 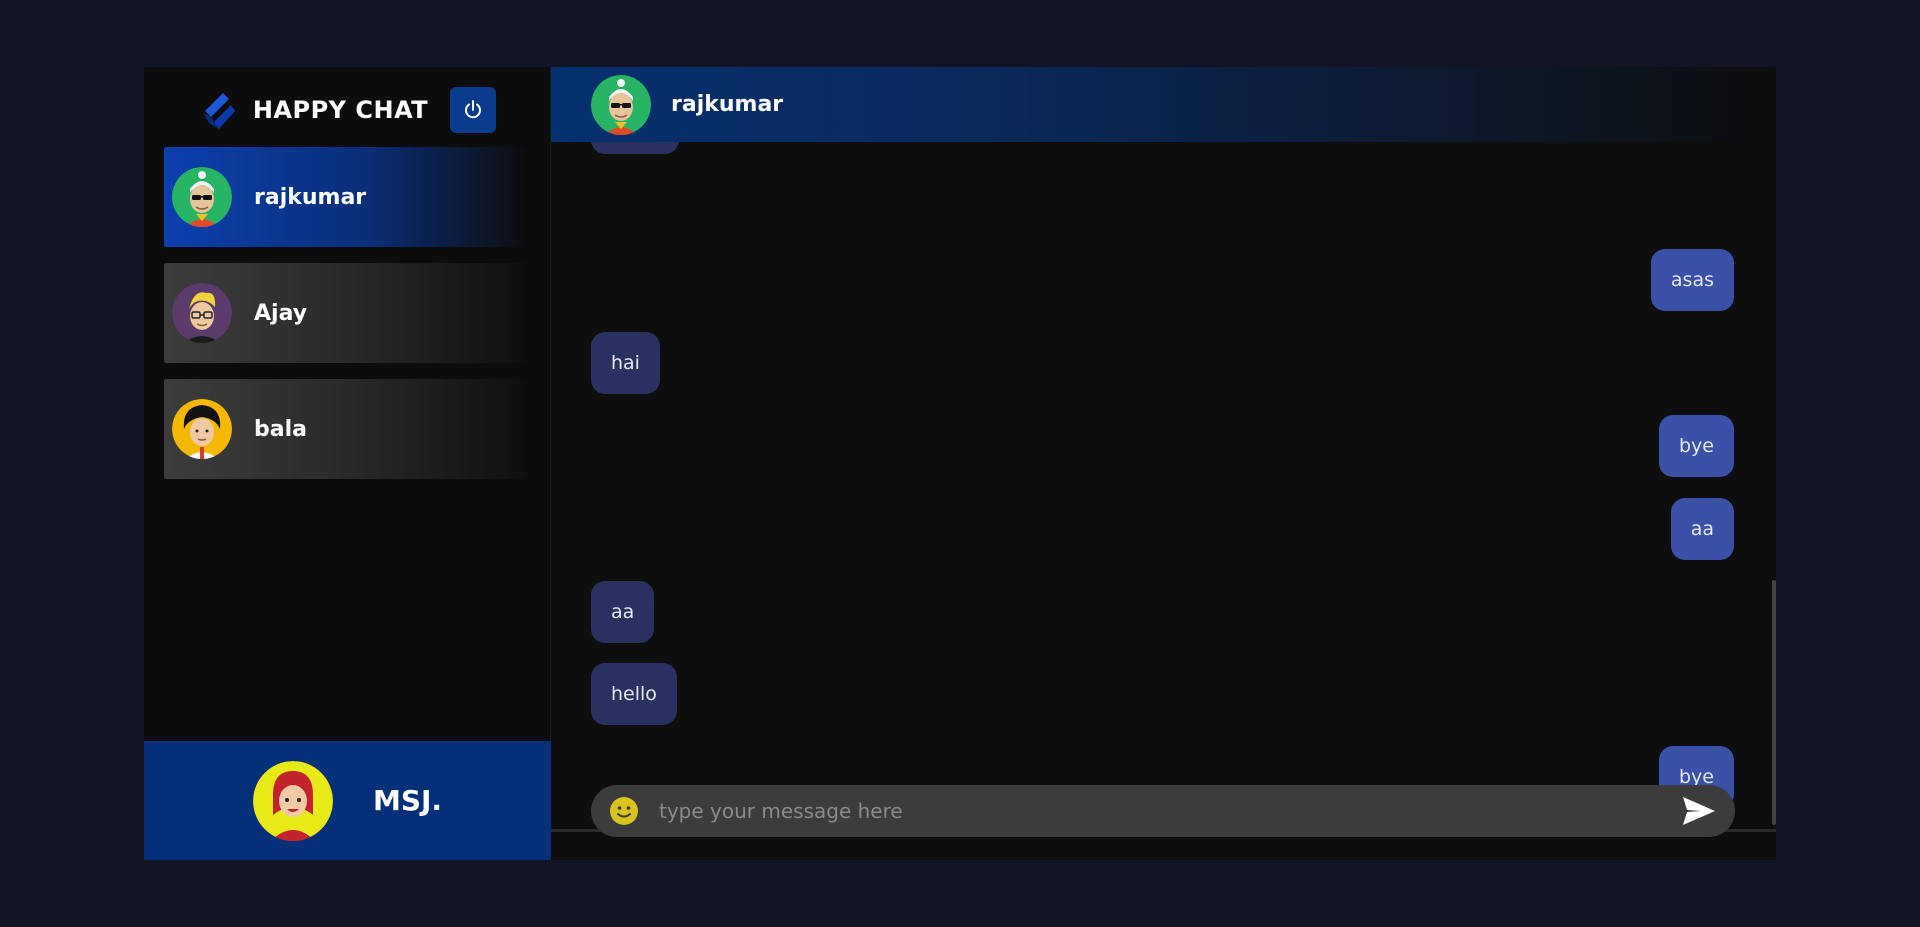 What do you see at coordinates (1692, 280) in the screenshot?
I see `message-bubble-outgoing: asas` at bounding box center [1692, 280].